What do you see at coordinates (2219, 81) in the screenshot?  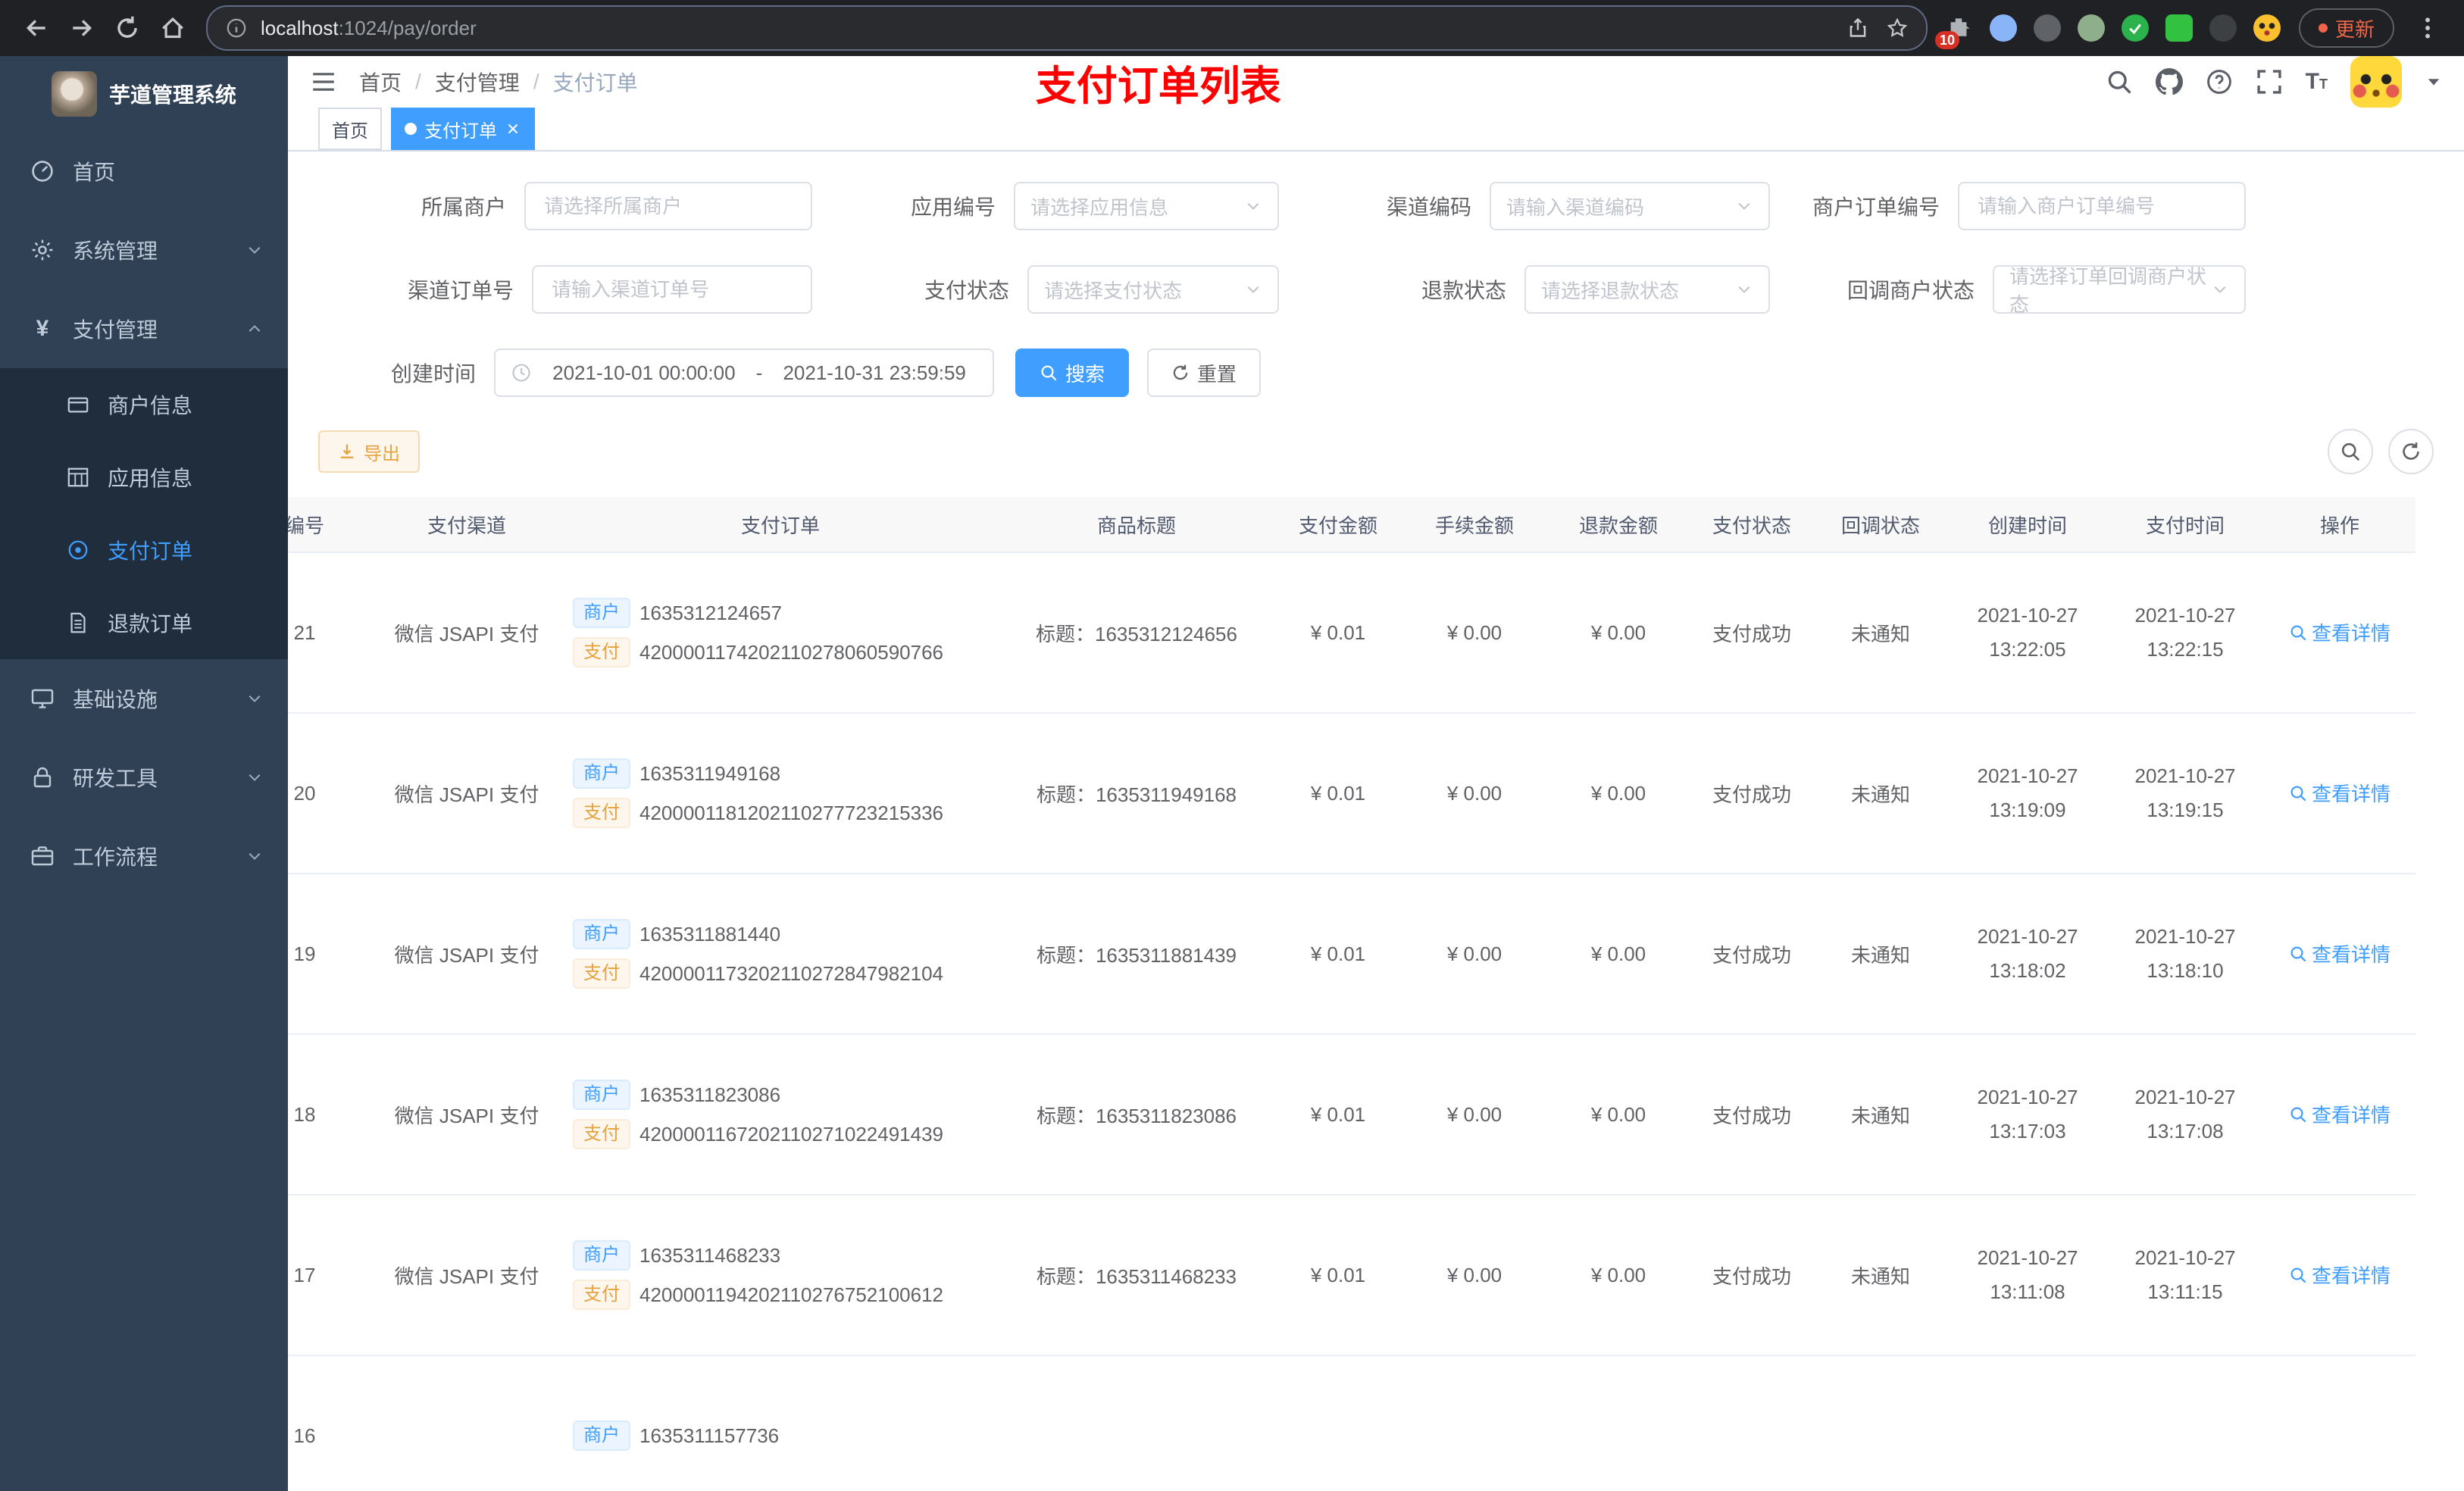 I see `help-icon` at bounding box center [2219, 81].